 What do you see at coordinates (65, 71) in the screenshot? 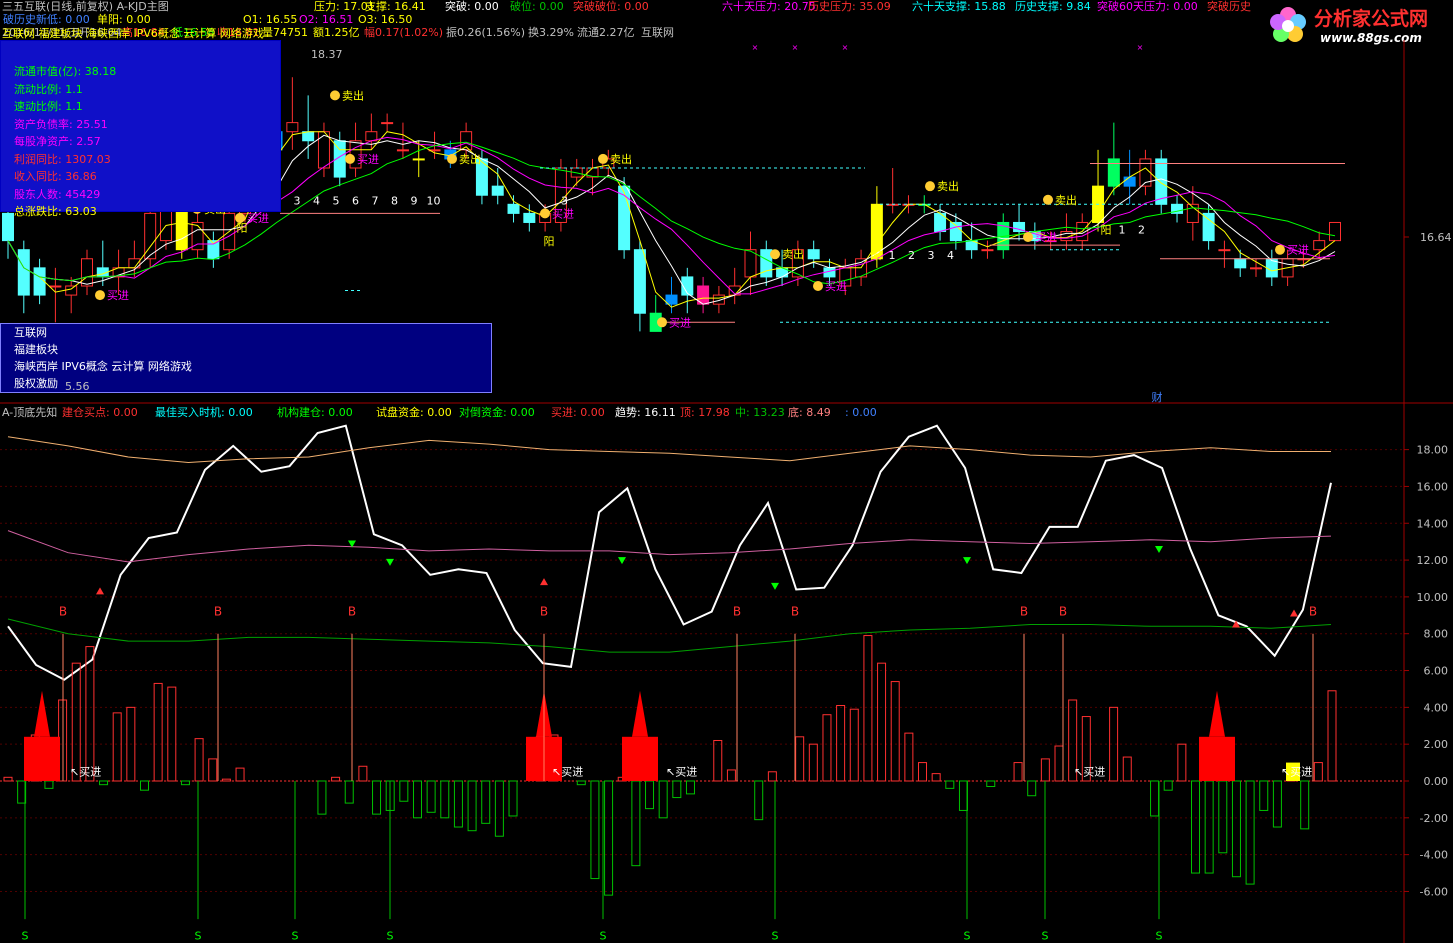
I see `fin-row: 流通市值(亿): 38.18` at bounding box center [65, 71].